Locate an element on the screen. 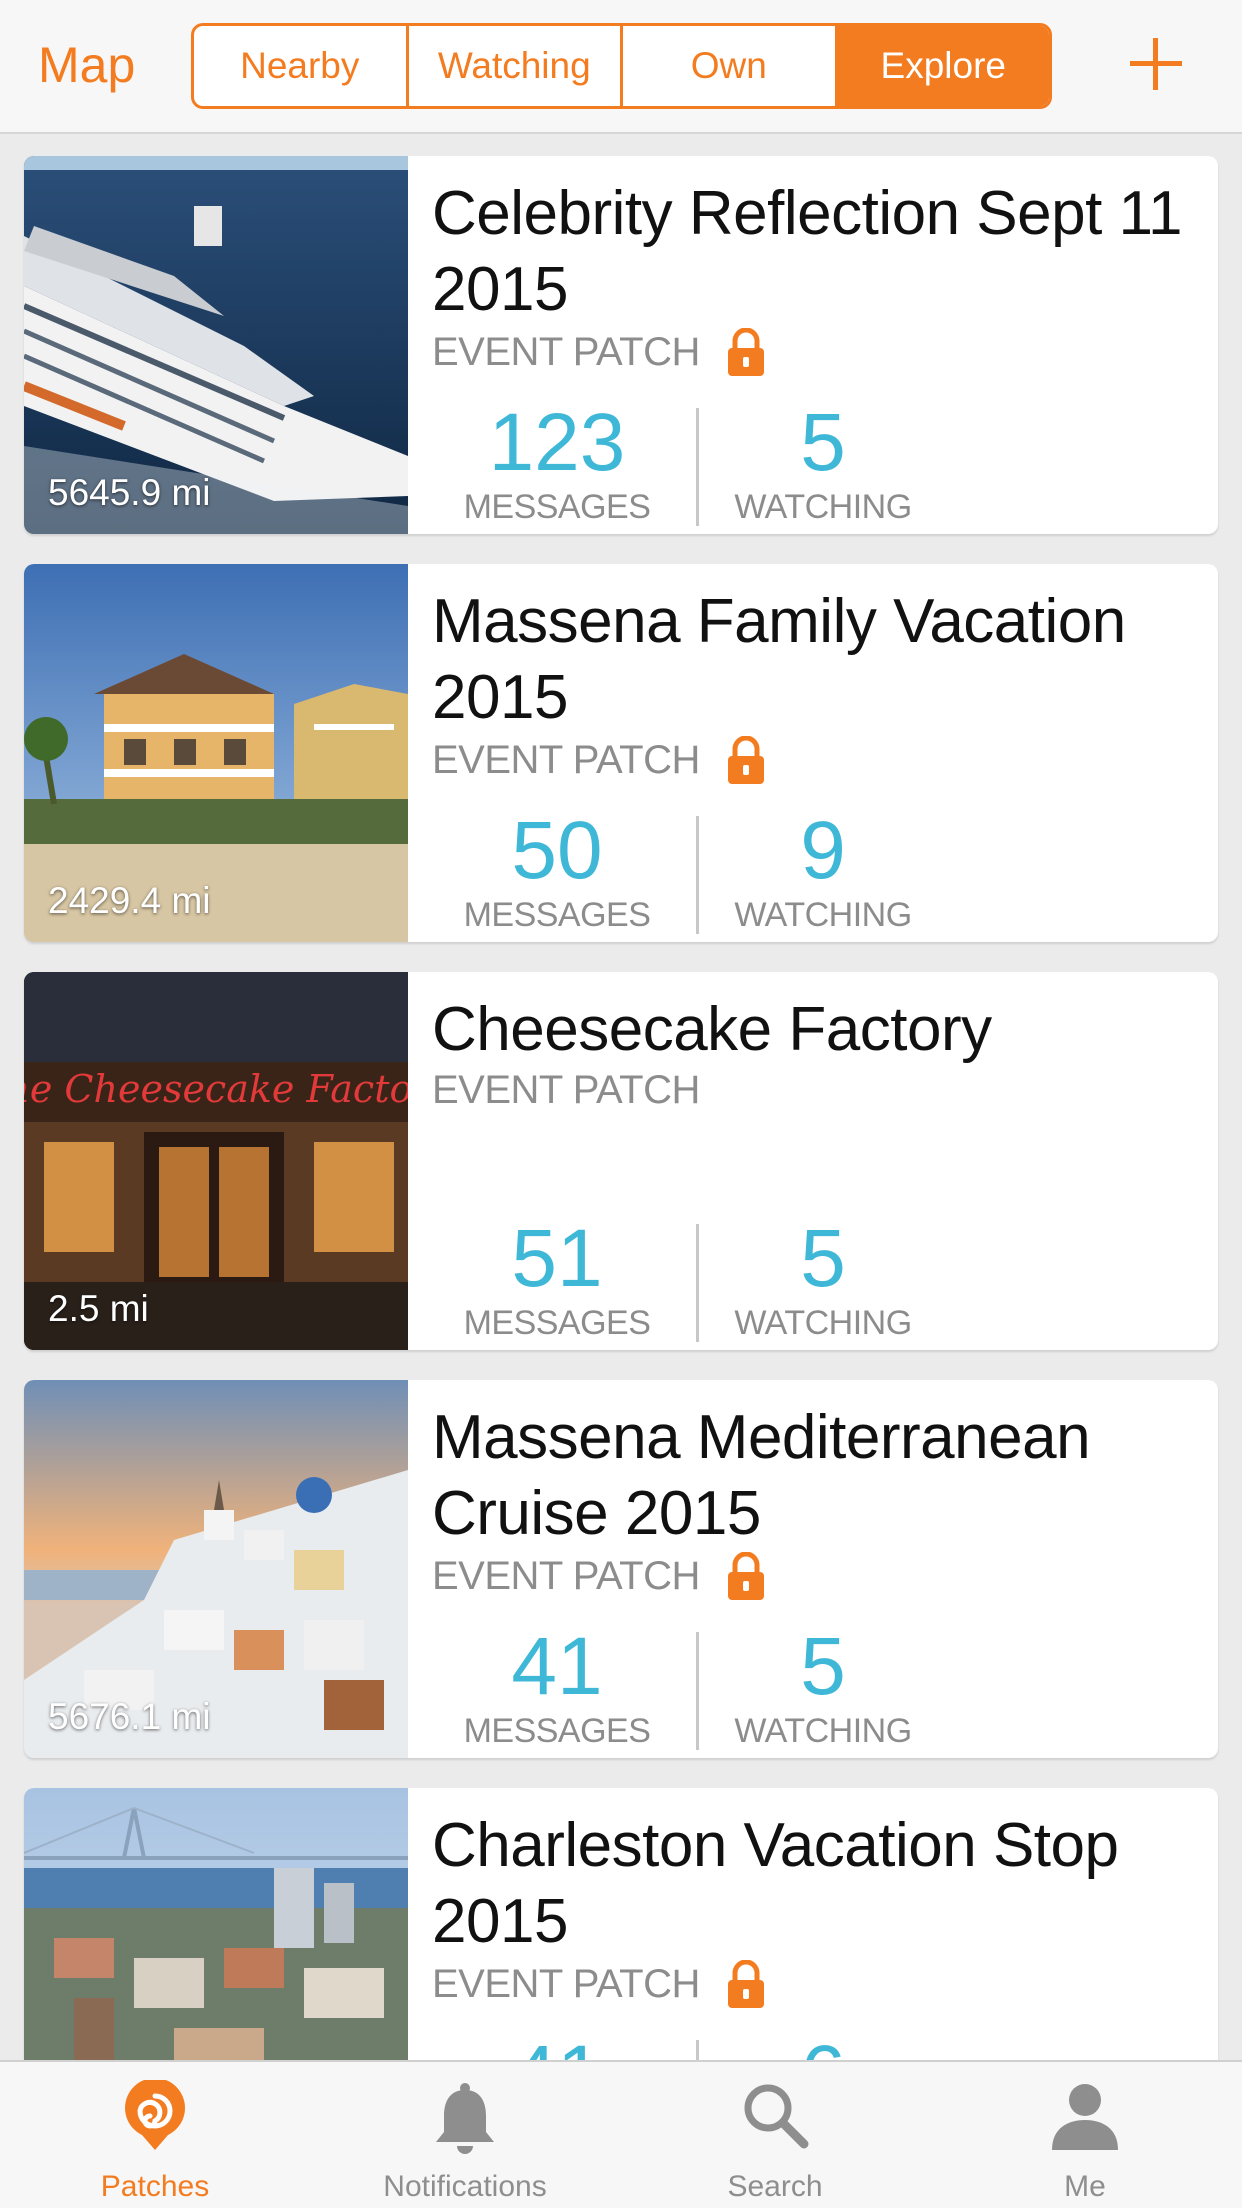 The image size is (1242, 2208). messages-stat: 123 MESSAGES is located at coordinates (557, 463).